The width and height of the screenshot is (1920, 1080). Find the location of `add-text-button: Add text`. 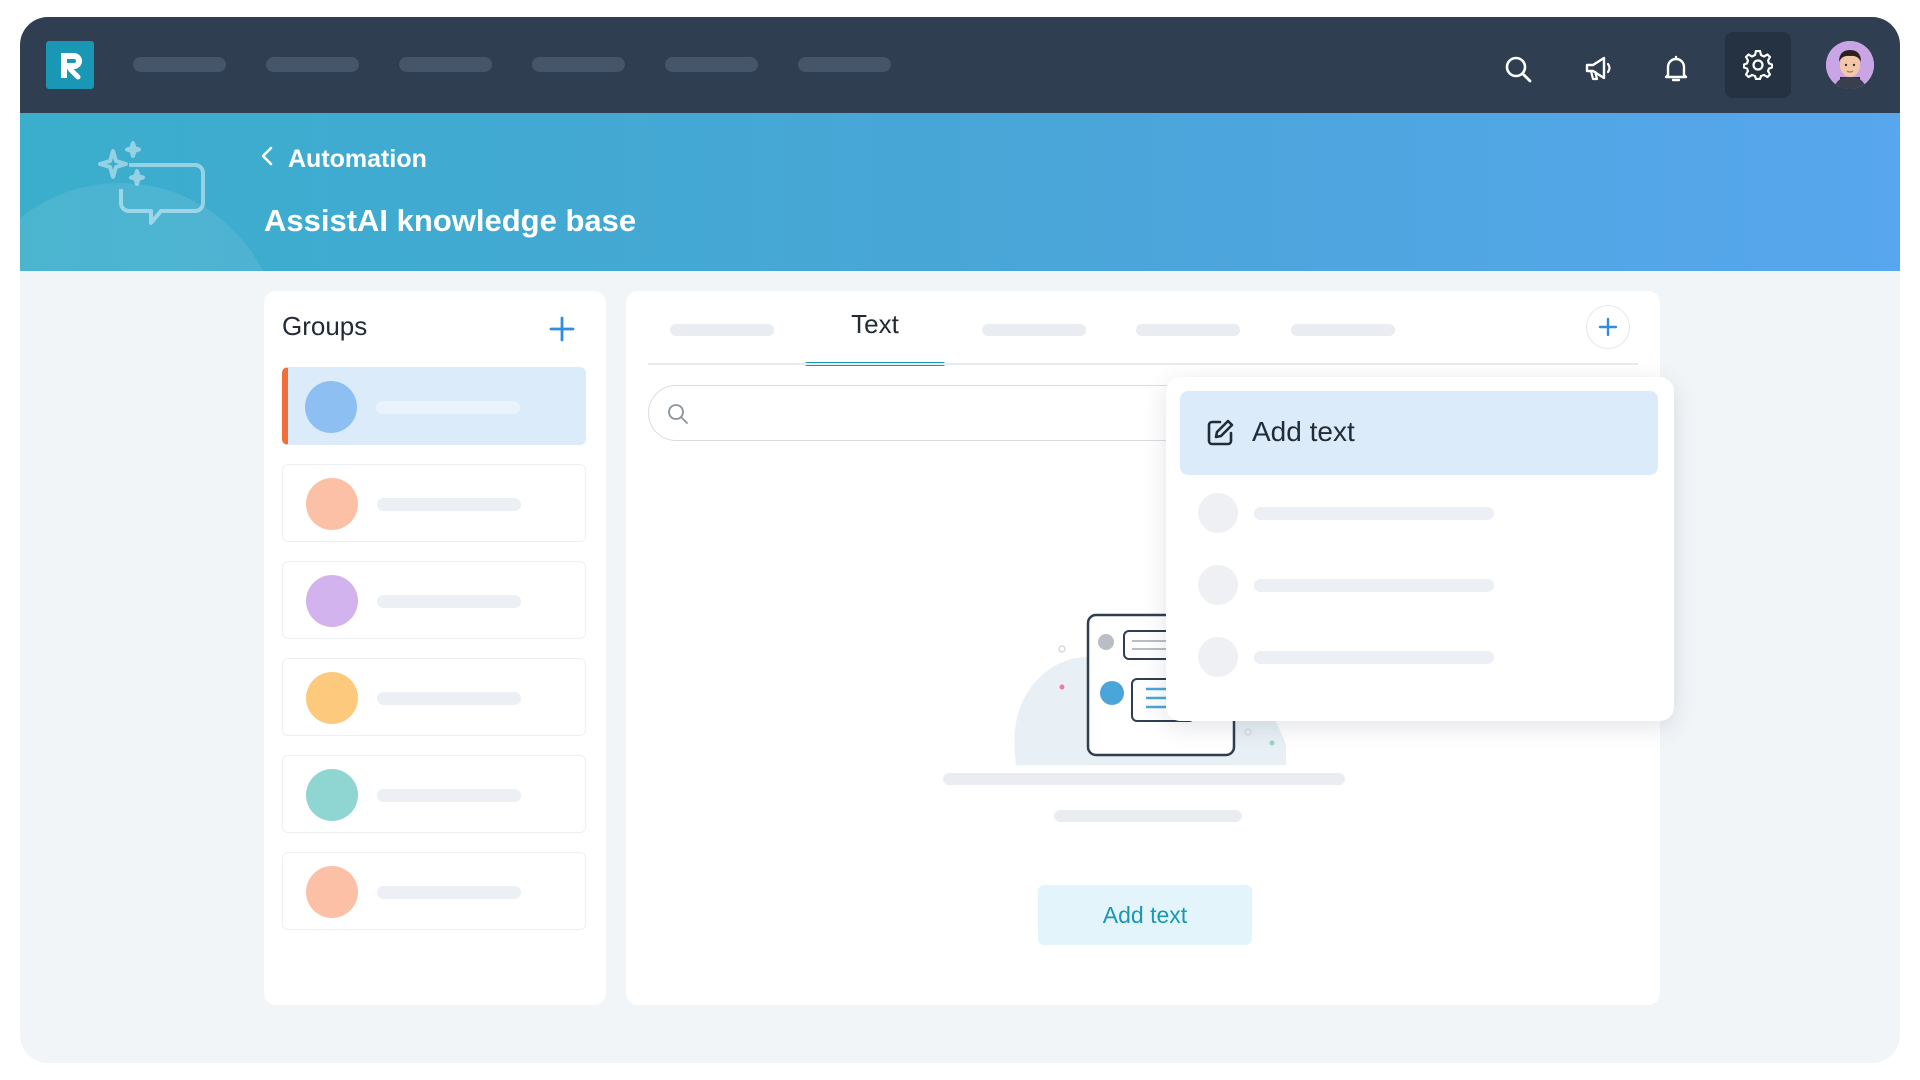

add-text-button: Add text is located at coordinates (1145, 915).